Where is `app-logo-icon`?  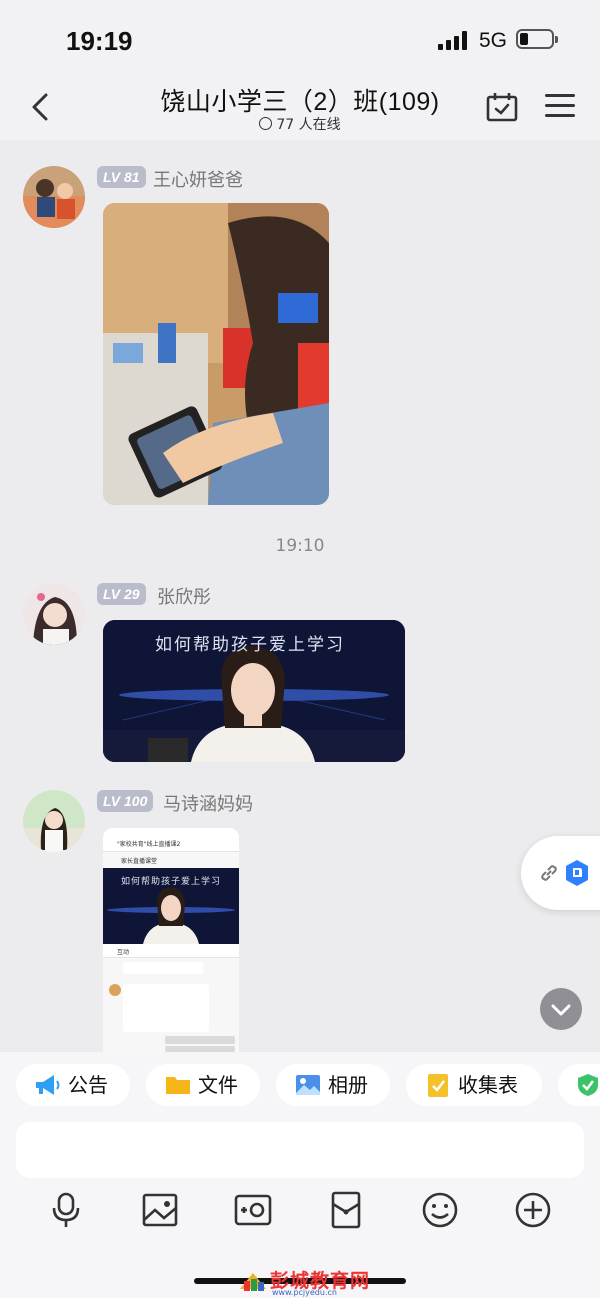 app-logo-icon is located at coordinates (577, 873).